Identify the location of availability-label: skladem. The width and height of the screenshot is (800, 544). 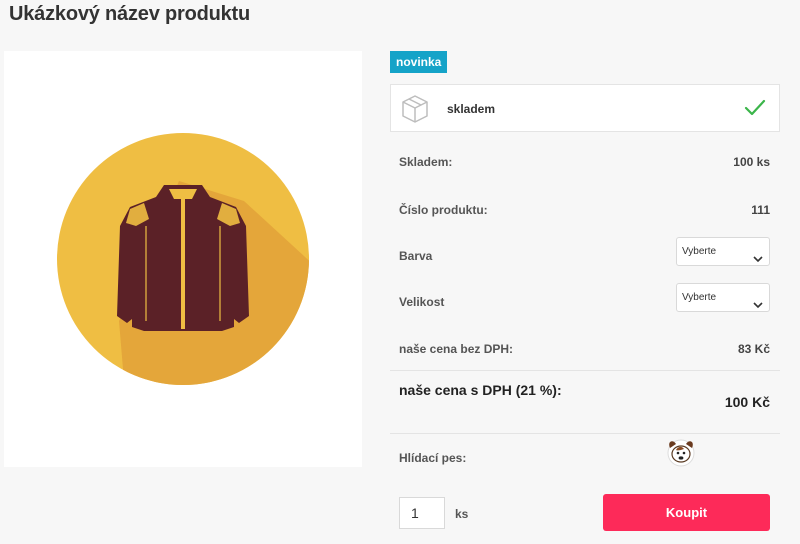
(471, 109).